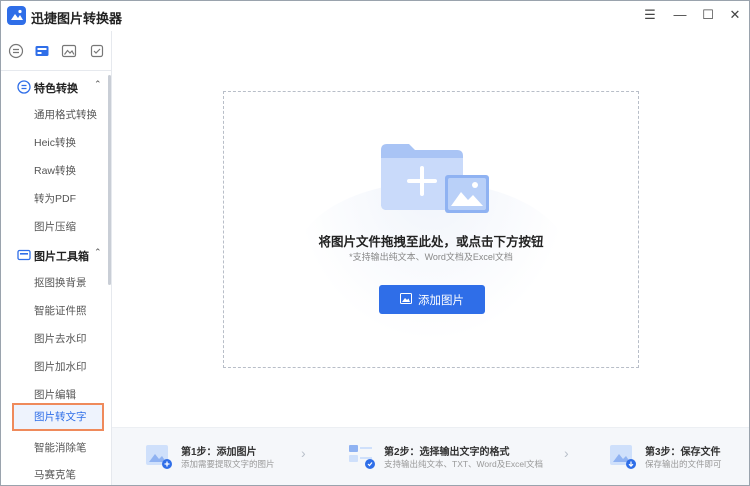 The width and height of the screenshot is (750, 486). What do you see at coordinates (61, 257) in the screenshot?
I see `group-label: 图片工具箱` at bounding box center [61, 257].